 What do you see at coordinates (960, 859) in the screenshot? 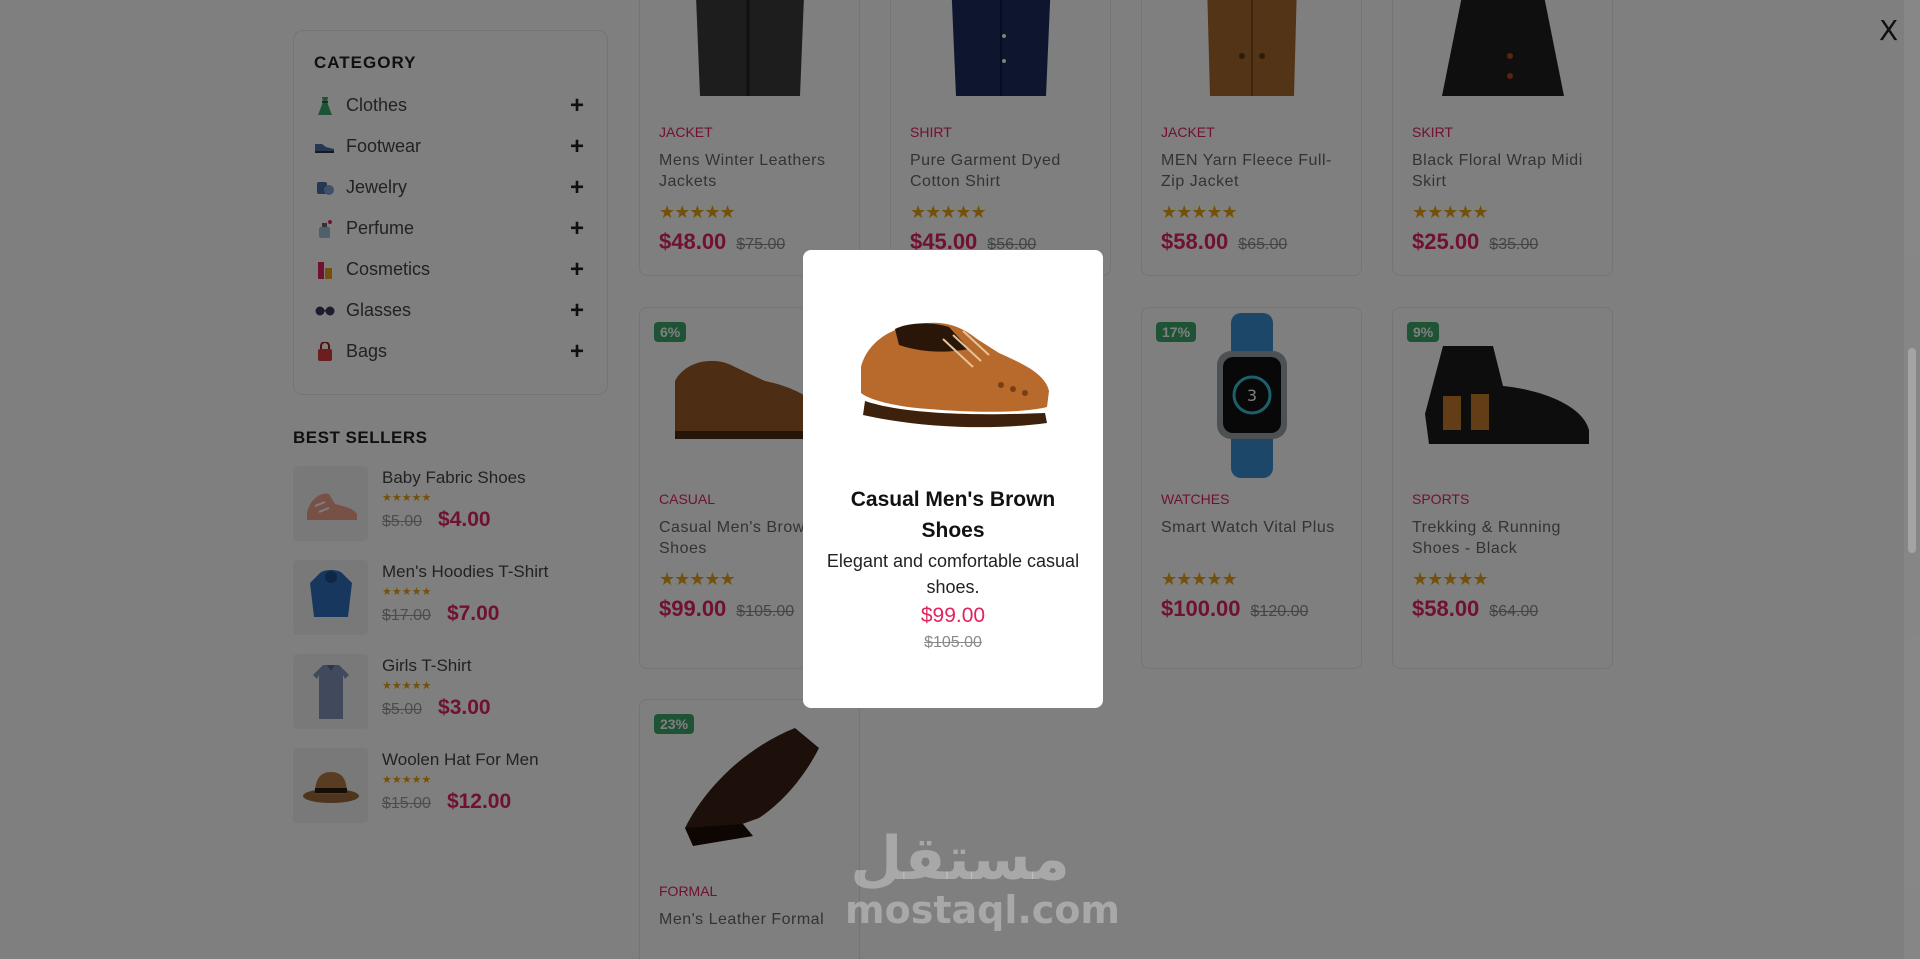
I see `watermark-arabic: مستقل` at bounding box center [960, 859].